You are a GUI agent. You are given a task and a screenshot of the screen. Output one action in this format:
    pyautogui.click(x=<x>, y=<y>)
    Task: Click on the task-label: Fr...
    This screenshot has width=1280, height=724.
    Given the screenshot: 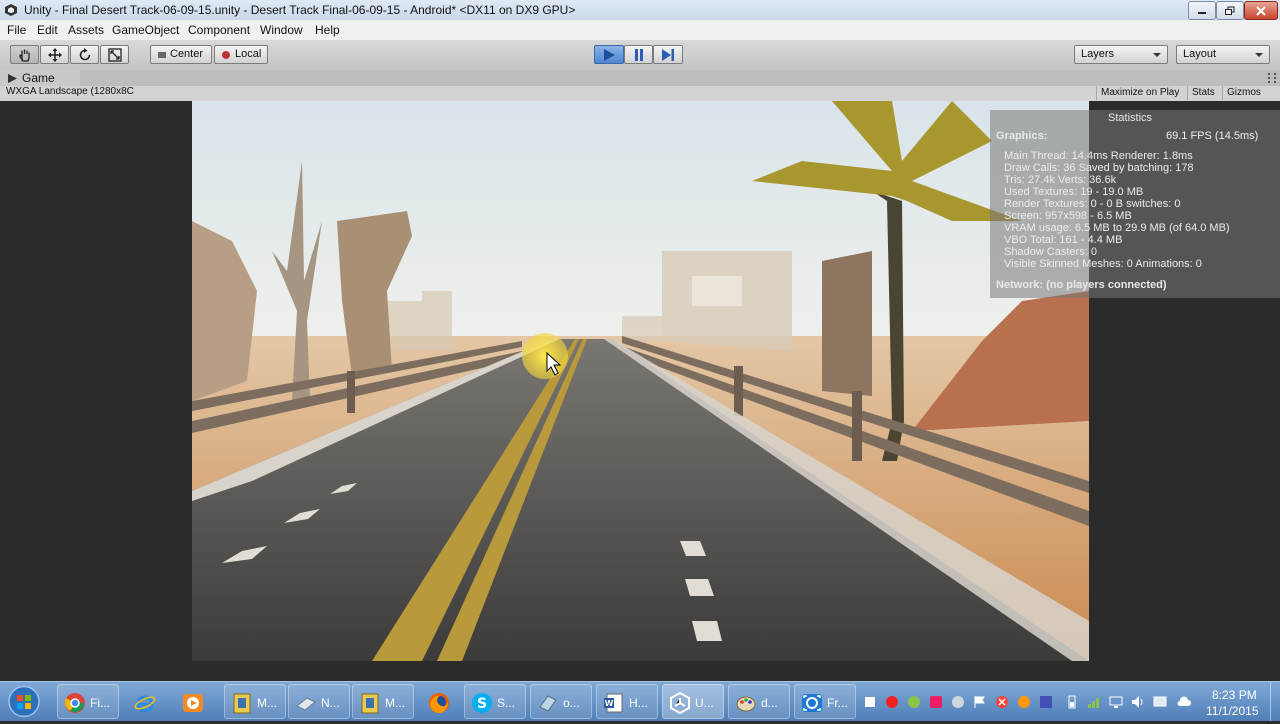 What is the action you would take?
    pyautogui.click(x=837, y=703)
    